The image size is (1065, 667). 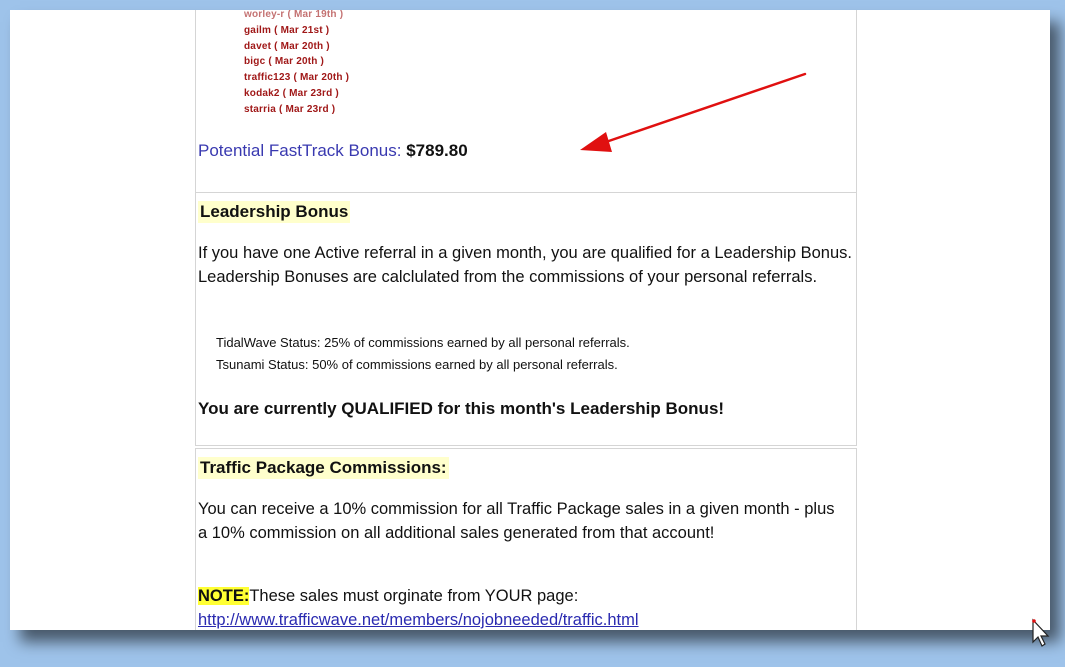 What do you see at coordinates (437, 150) in the screenshot?
I see `fasttrack-bonus-value: $789.80` at bounding box center [437, 150].